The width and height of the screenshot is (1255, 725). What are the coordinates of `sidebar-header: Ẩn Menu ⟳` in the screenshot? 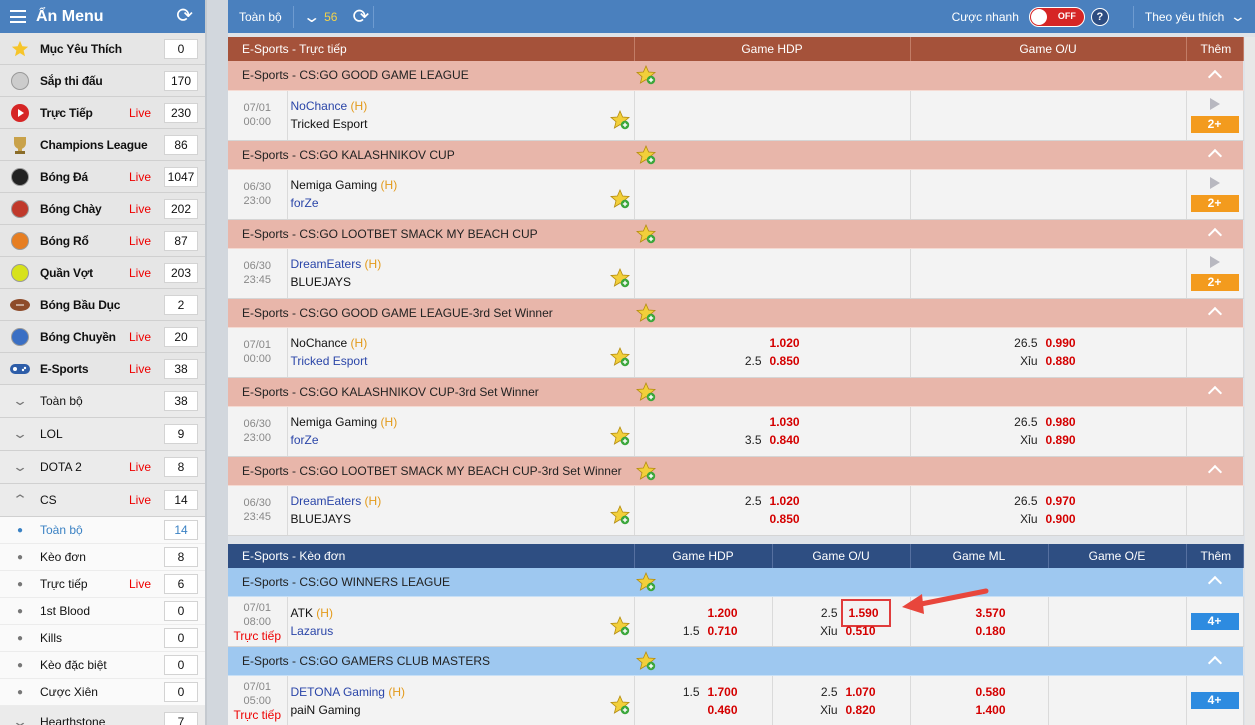 It's located at (102, 16).